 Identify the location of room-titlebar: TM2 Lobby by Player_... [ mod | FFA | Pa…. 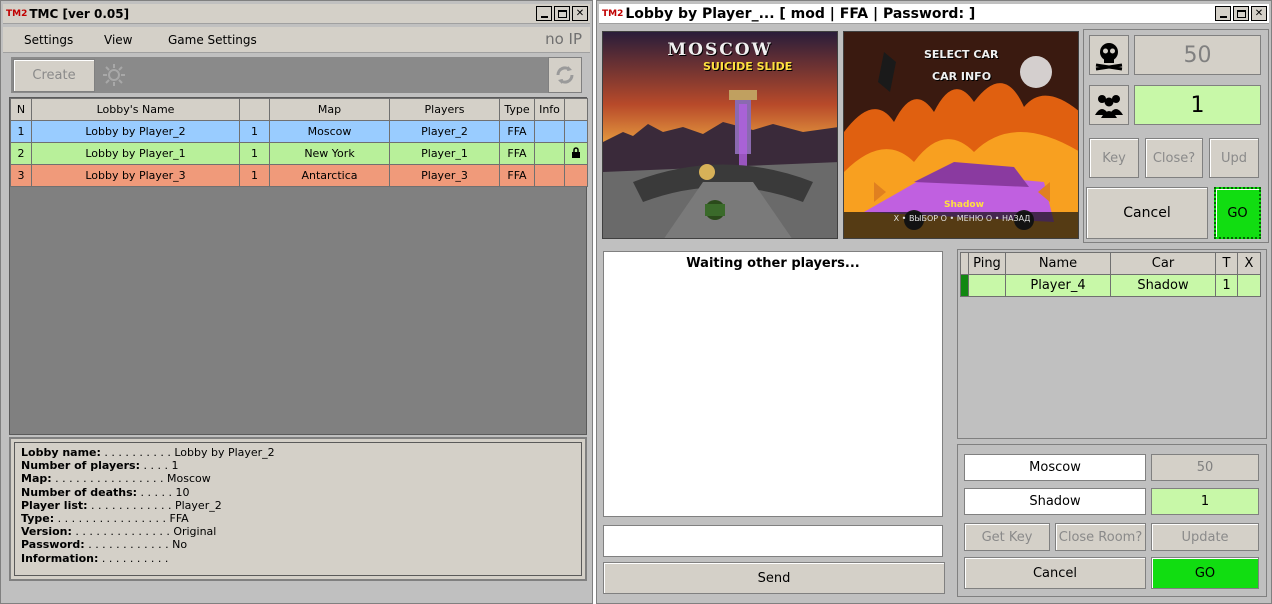
(934, 14).